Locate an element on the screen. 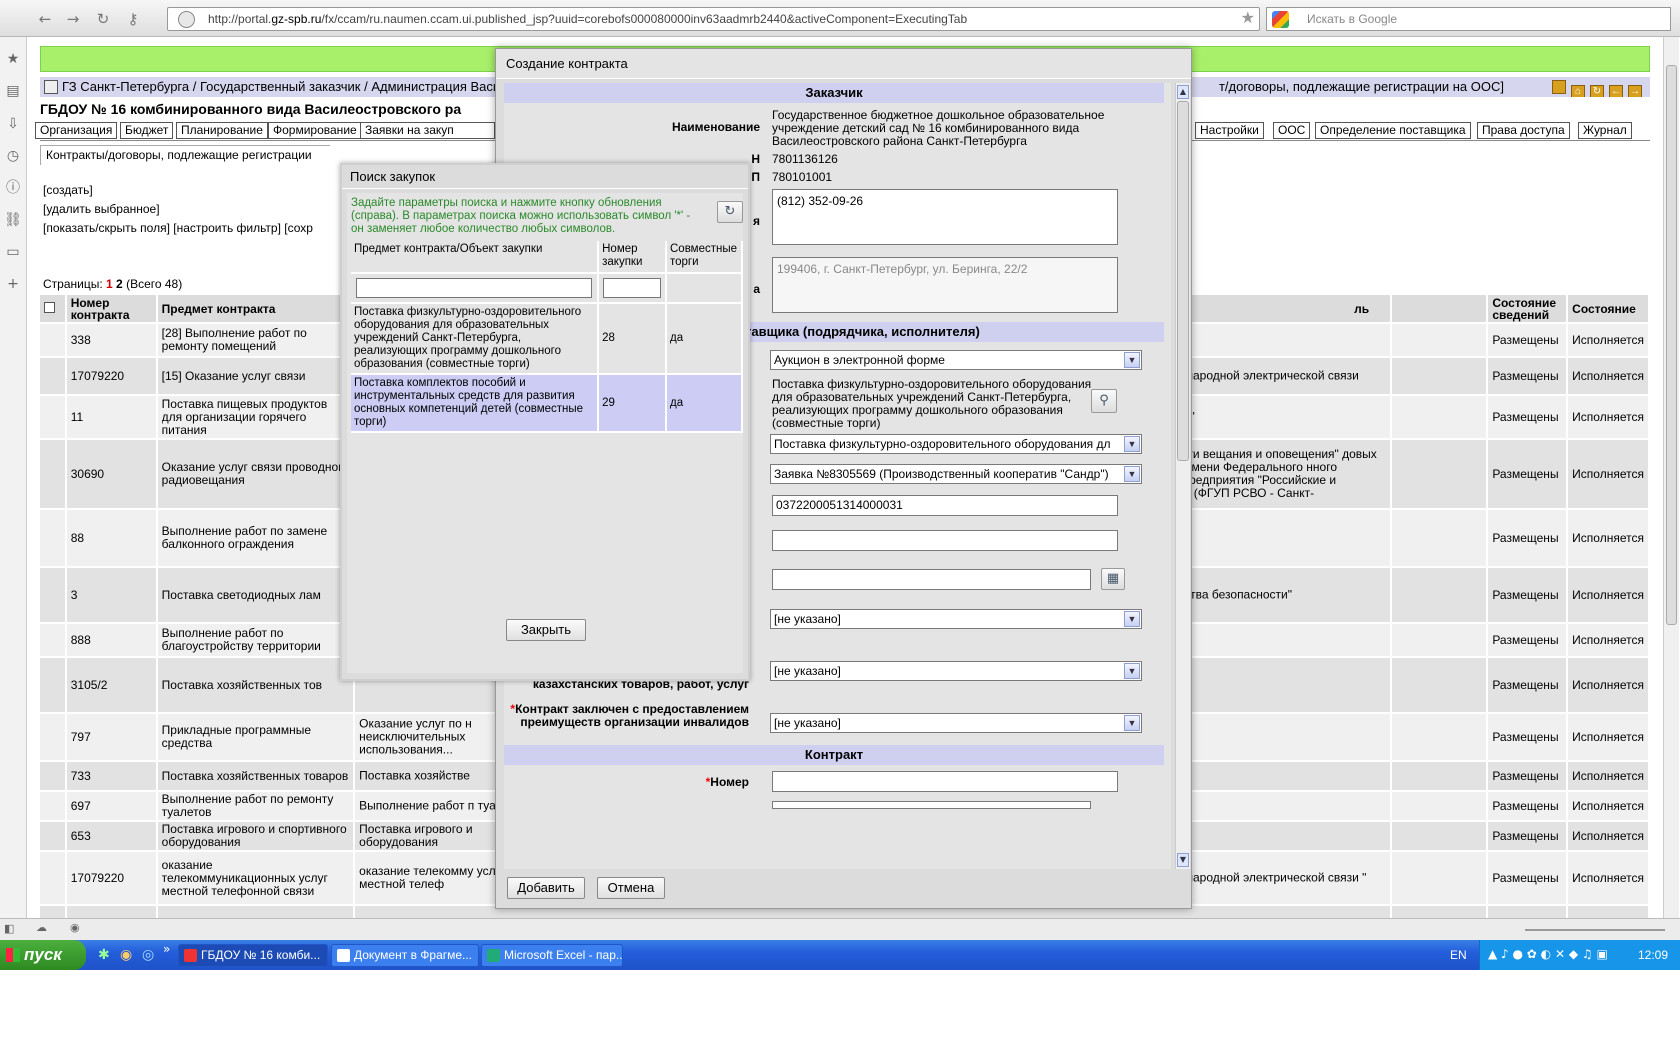 The height and width of the screenshot is (1050, 1680). reload-icon: ↻ is located at coordinates (103, 19).